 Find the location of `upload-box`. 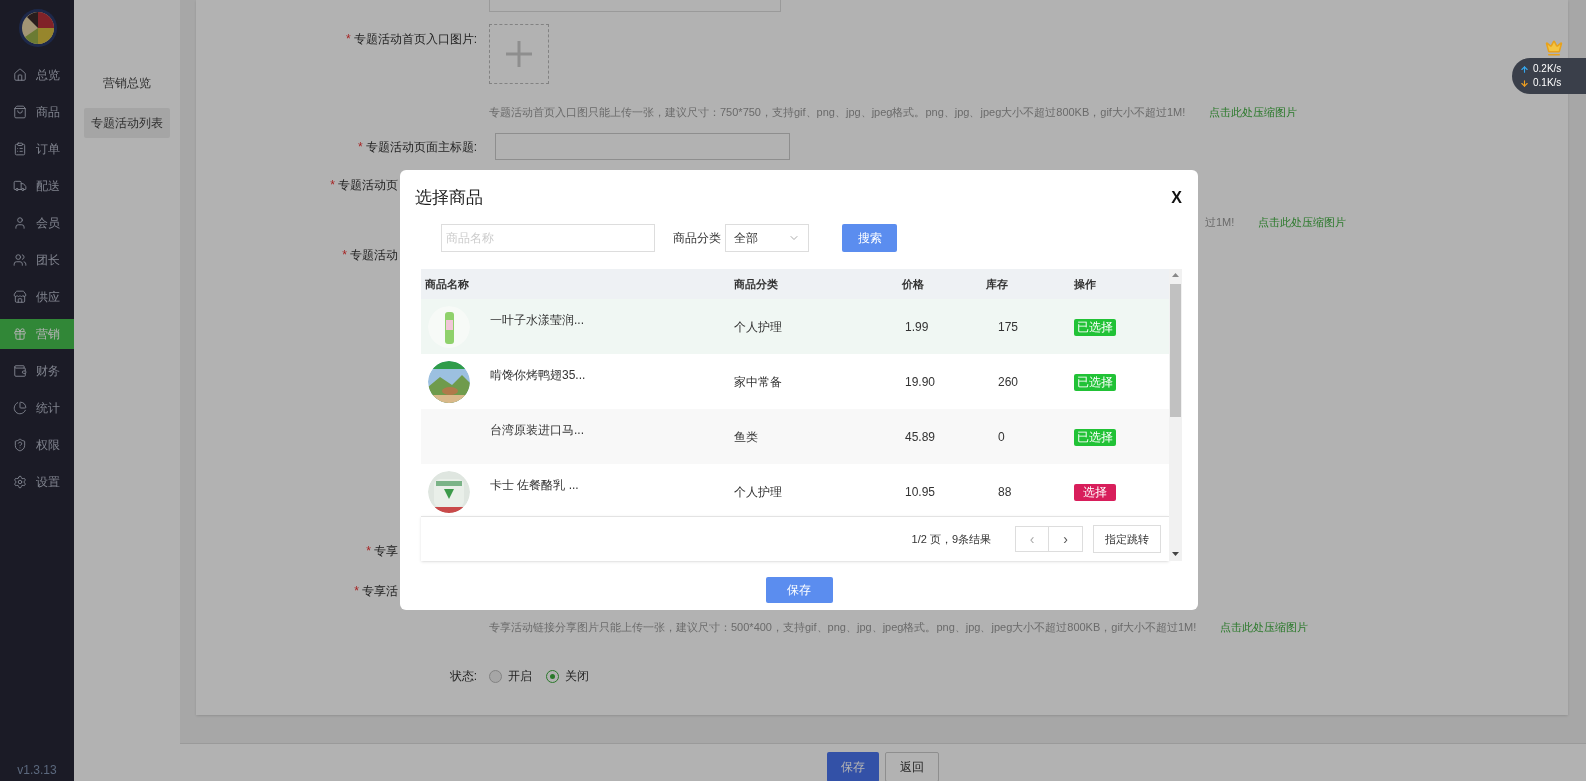

upload-box is located at coordinates (519, 54).